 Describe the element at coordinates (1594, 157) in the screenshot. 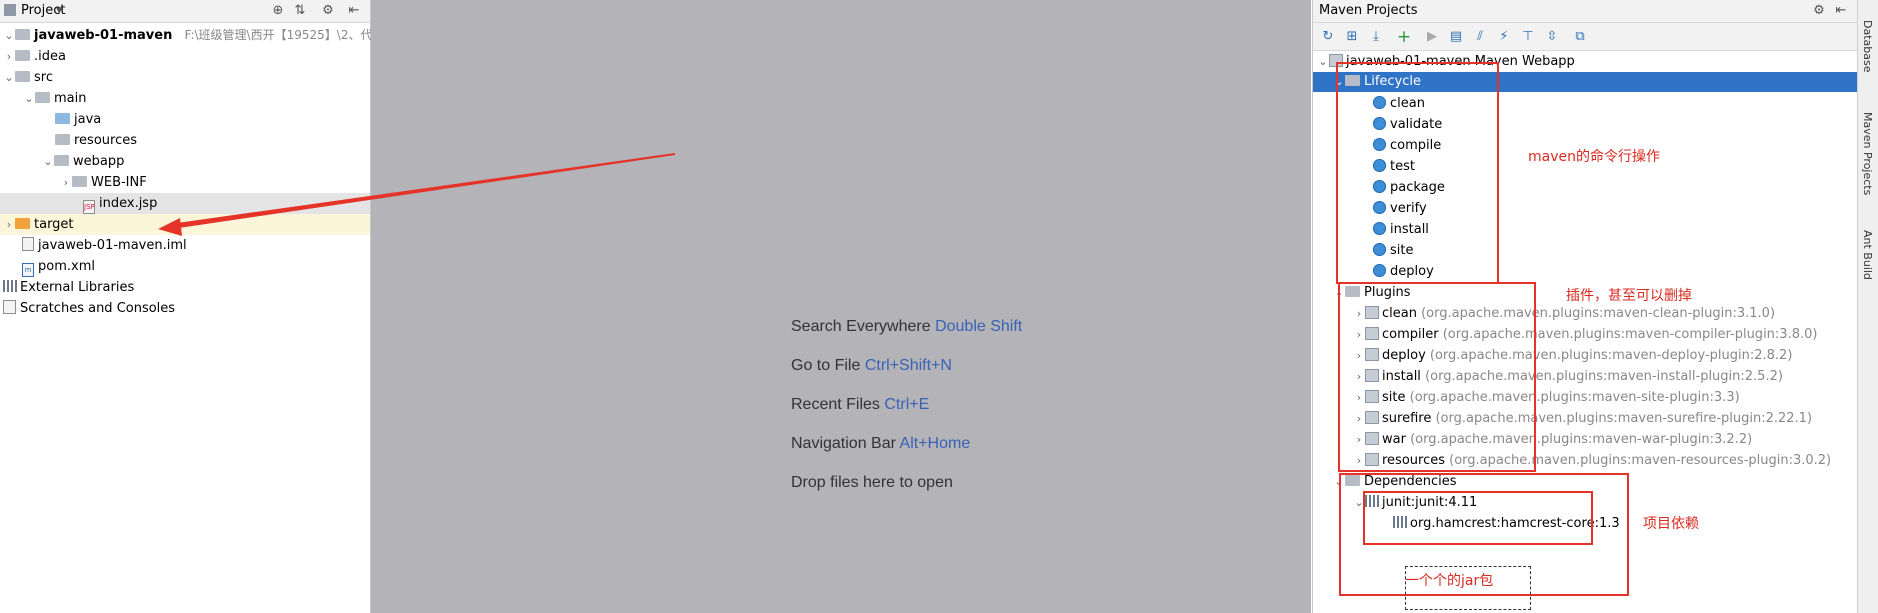

I see `annotation-lifecycle-note: maven的命令行操作` at that location.